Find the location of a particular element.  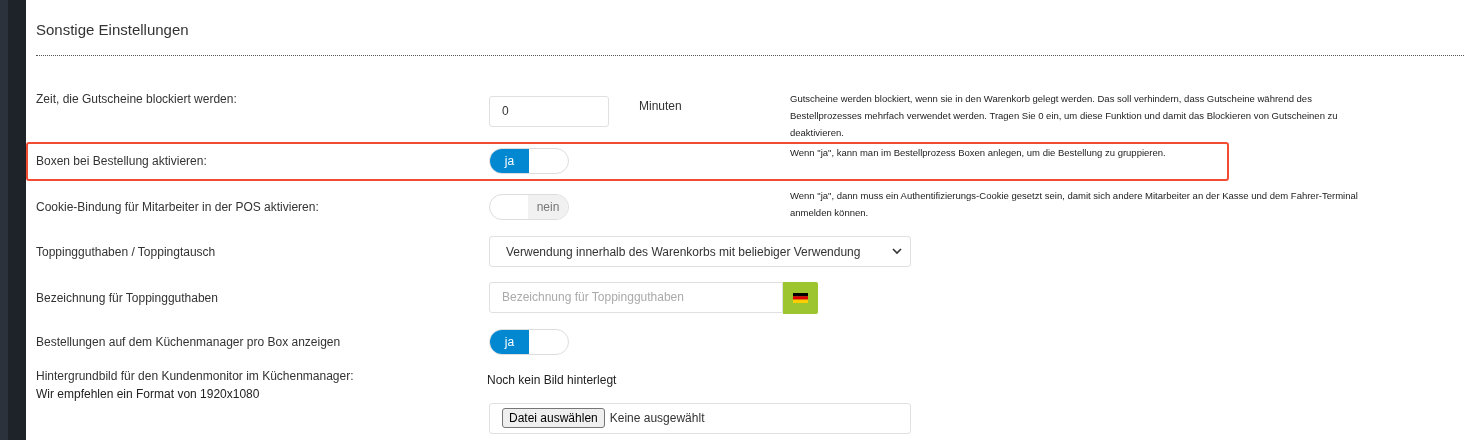

setting-label: Toppingguthaben / Toppingtausch is located at coordinates (126, 252).